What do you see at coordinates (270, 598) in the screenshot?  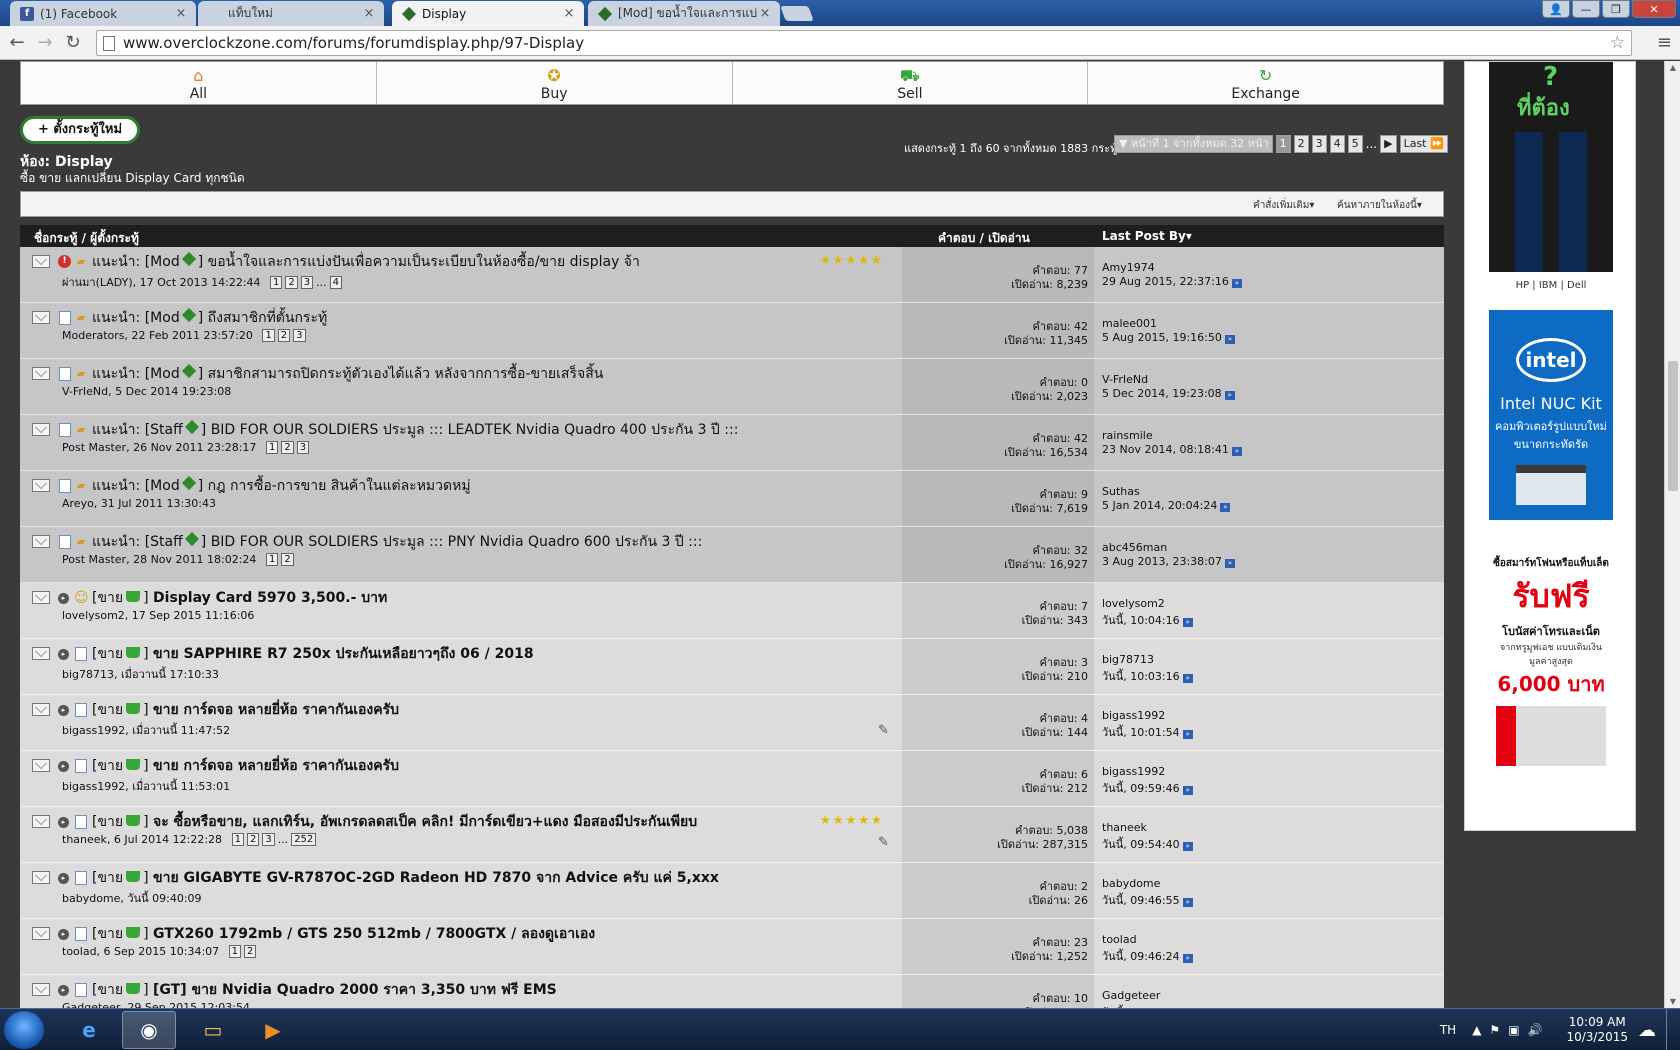 I see `thread-title-link: Display Card 5970 3,500.- บาท` at bounding box center [270, 598].